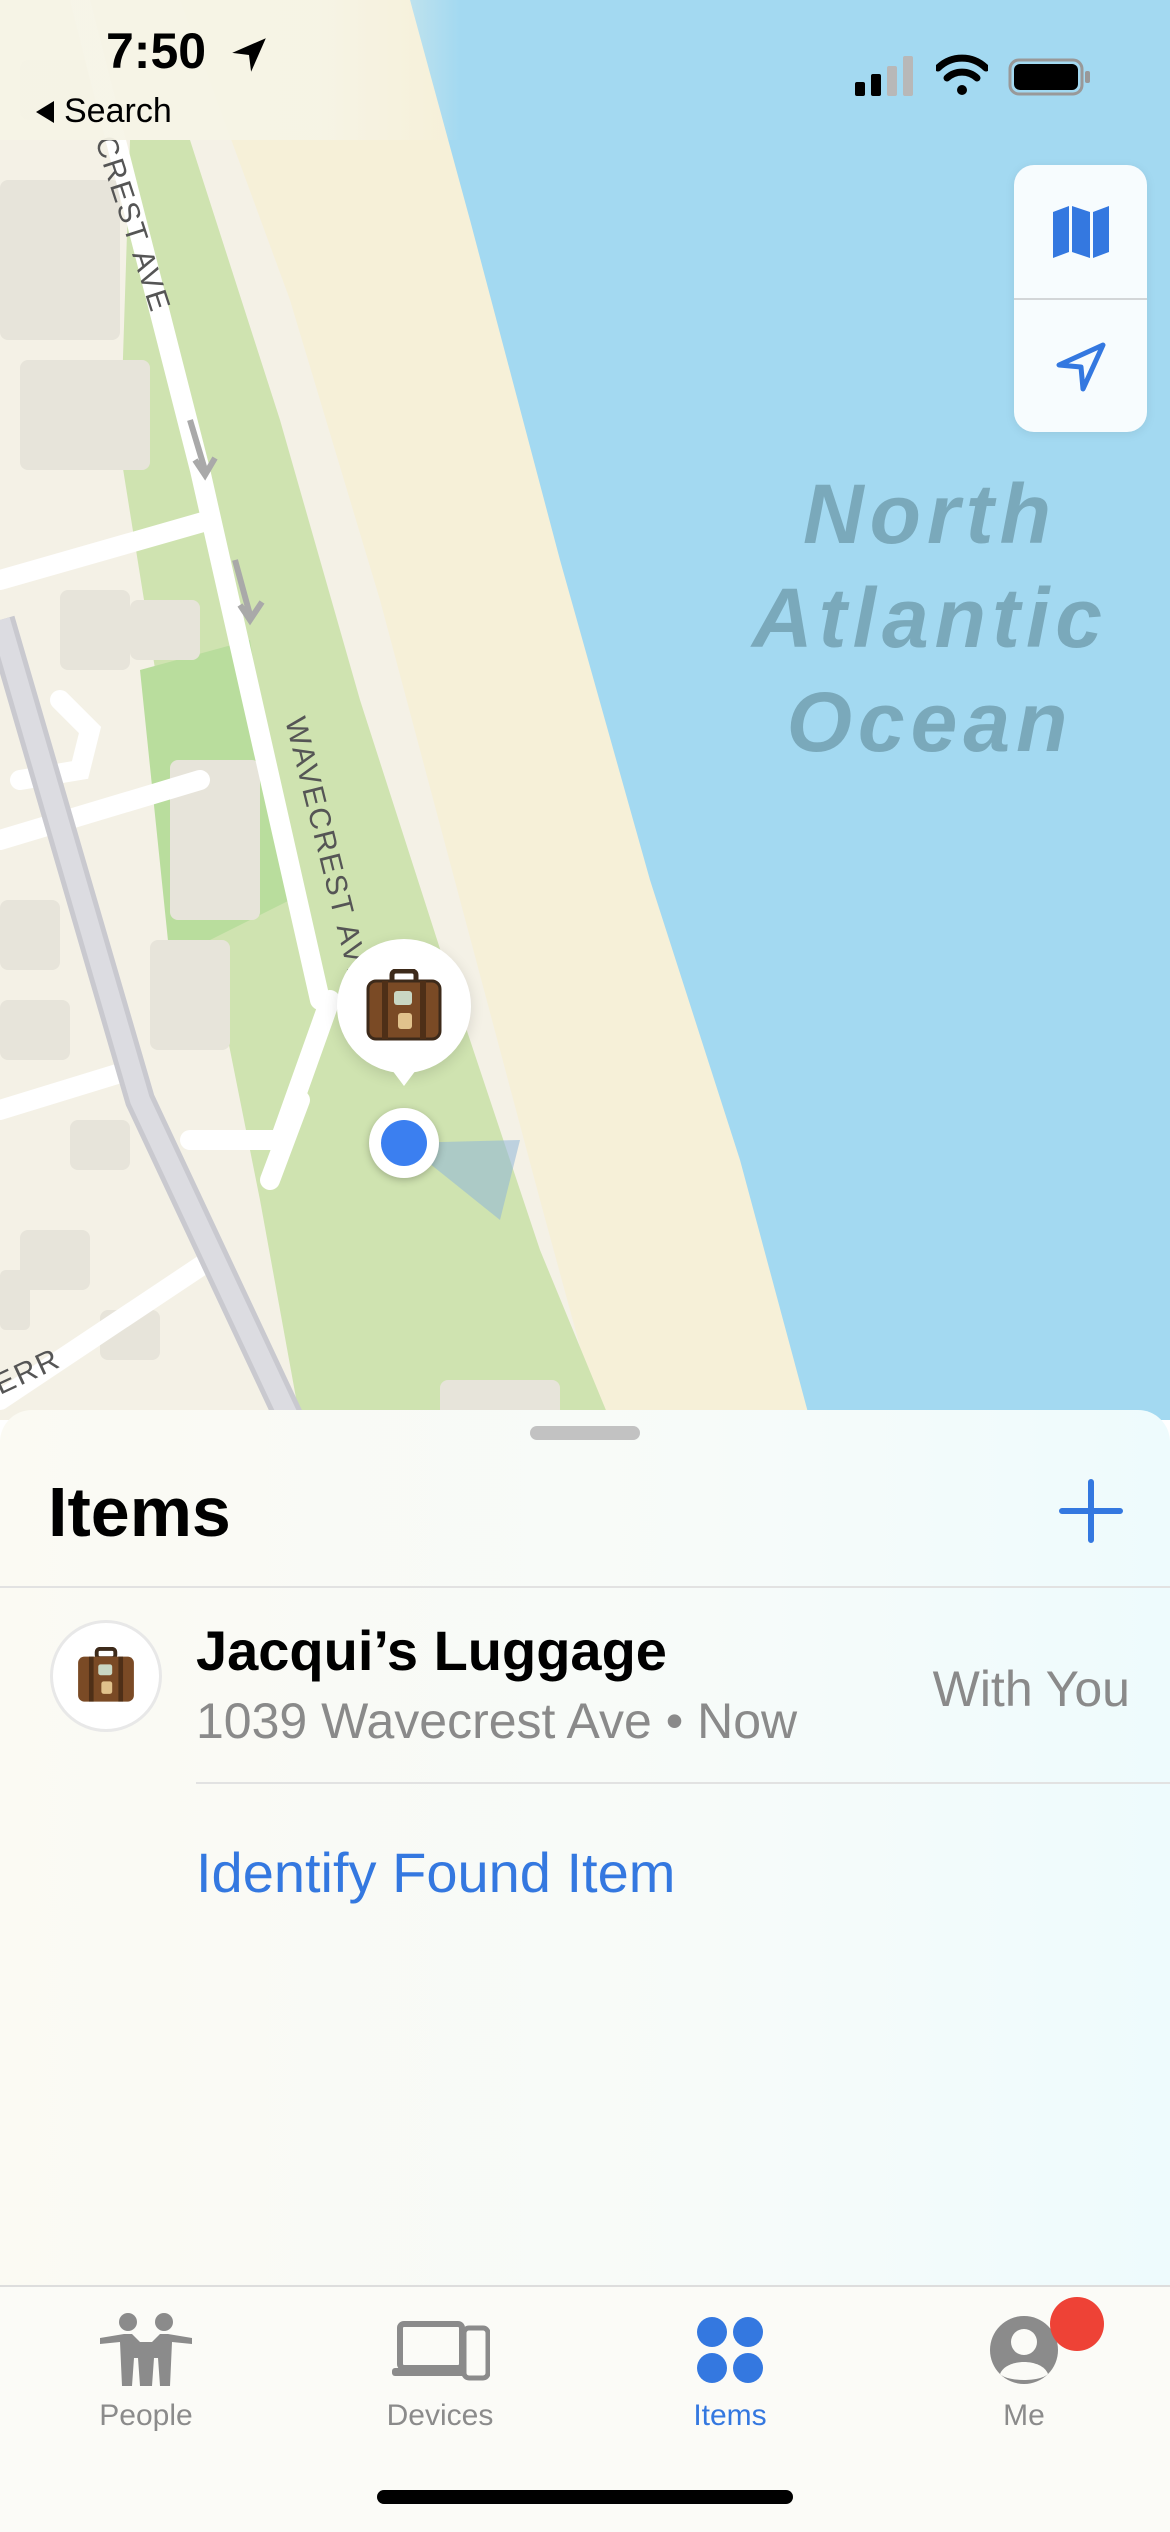  I want to click on item-location: 1039 Wavecrest Ave • Now, so click(497, 1721).